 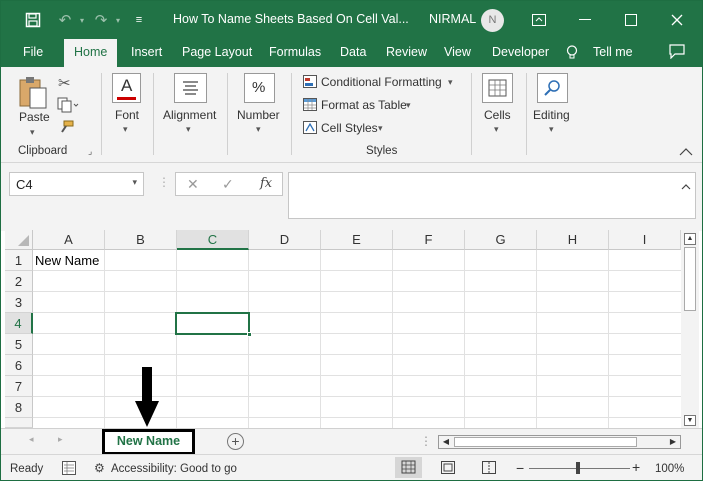 What do you see at coordinates (310, 107) in the screenshot?
I see `format-as-table-icon` at bounding box center [310, 107].